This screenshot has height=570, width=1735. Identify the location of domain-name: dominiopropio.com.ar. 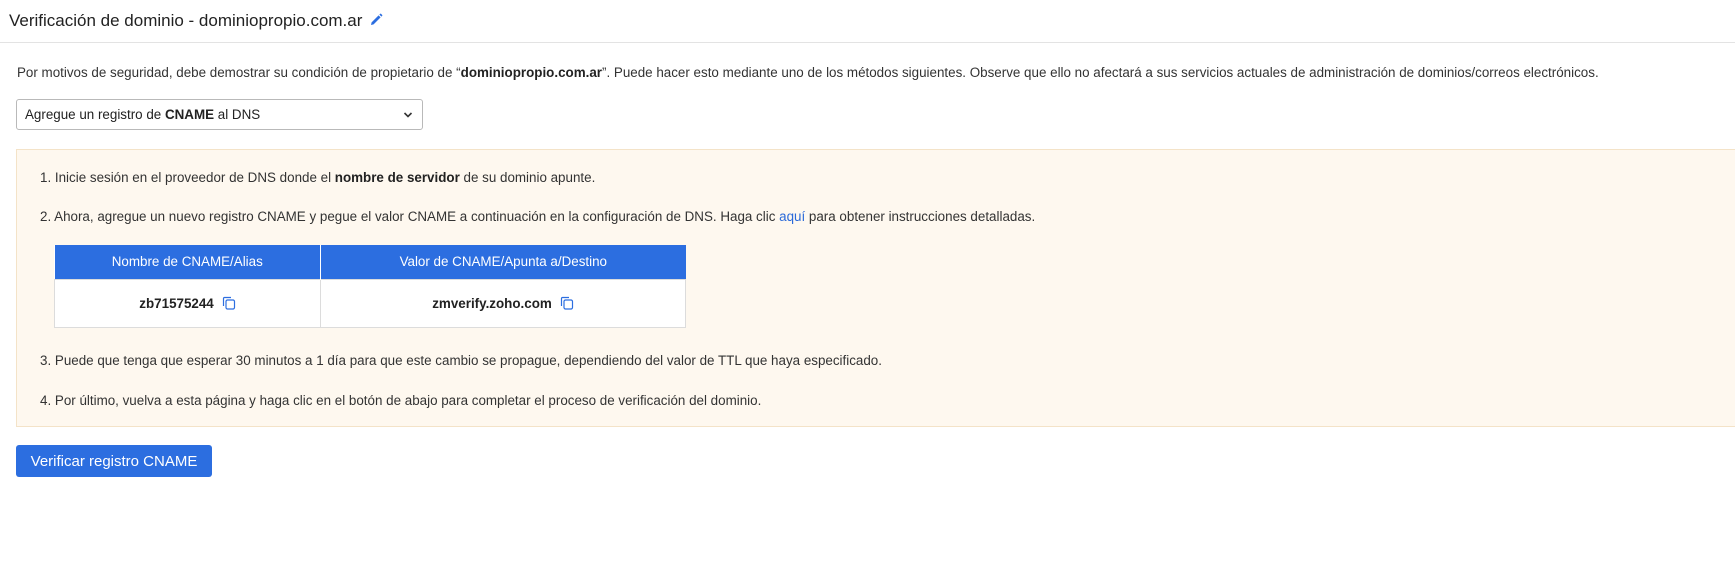
(531, 72).